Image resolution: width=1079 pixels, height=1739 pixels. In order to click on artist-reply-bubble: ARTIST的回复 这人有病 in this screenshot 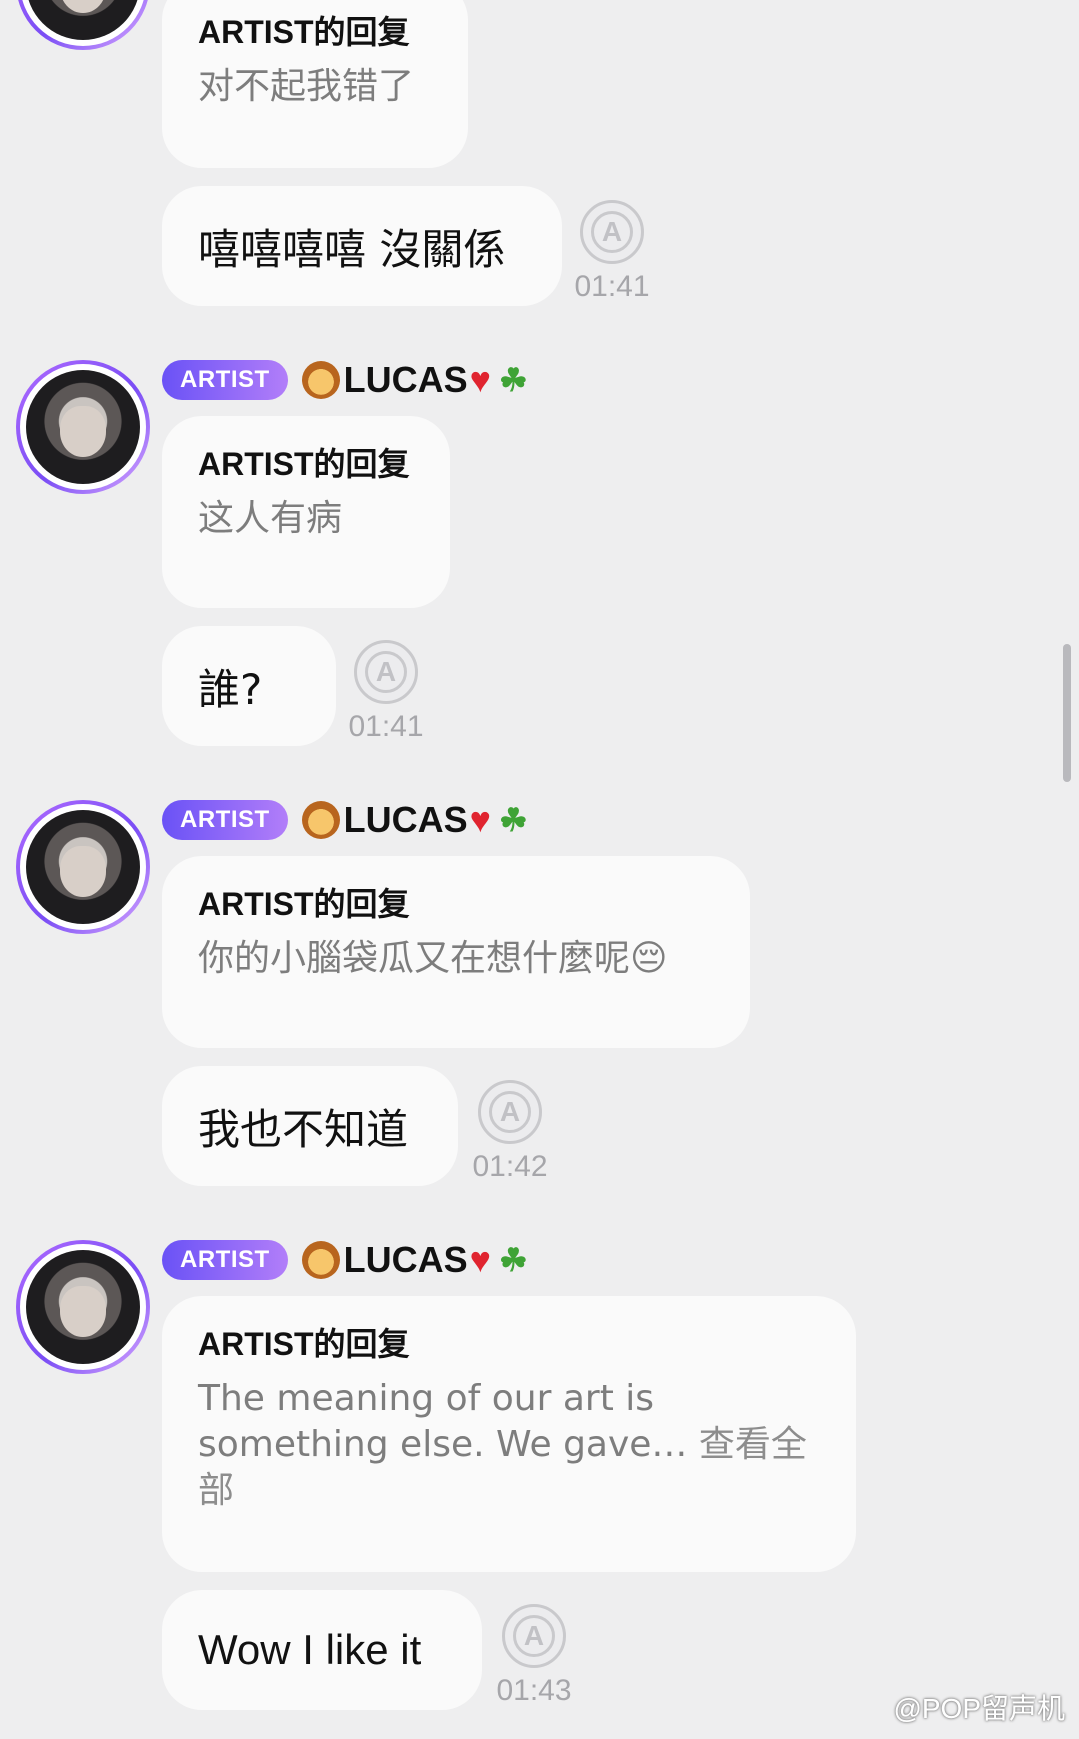, I will do `click(306, 512)`.